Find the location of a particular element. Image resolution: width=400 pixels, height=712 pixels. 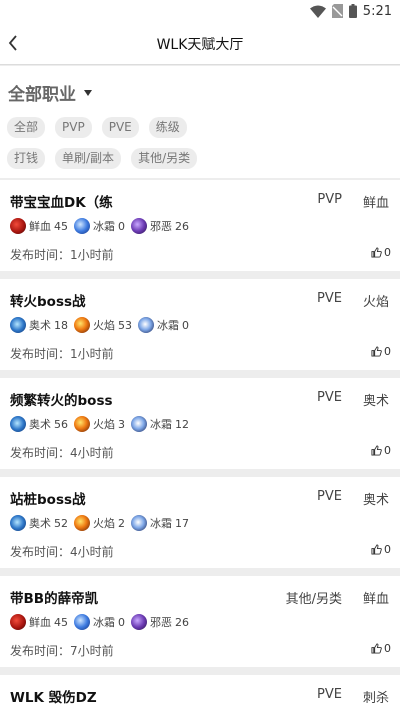

class-dropdown: 全部职业 is located at coordinates (50, 92).